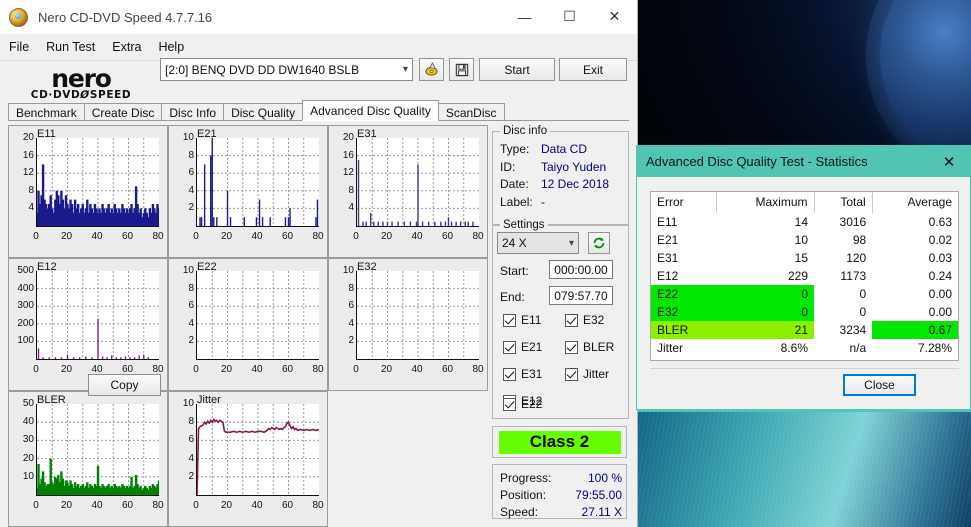 This screenshot has height=527, width=971. What do you see at coordinates (853, 330) in the screenshot?
I see `cell-total: 3234` at bounding box center [853, 330].